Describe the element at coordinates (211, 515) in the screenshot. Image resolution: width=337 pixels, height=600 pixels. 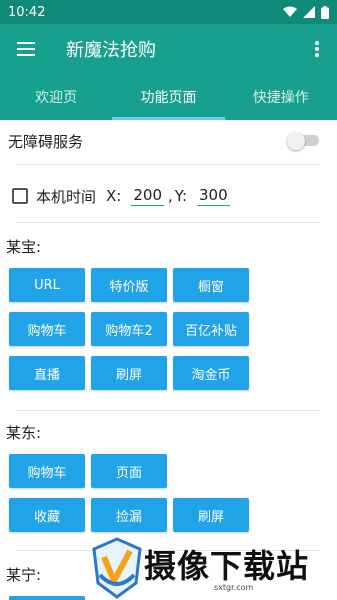
I see `jd-refresh-button: 刷屏` at that location.